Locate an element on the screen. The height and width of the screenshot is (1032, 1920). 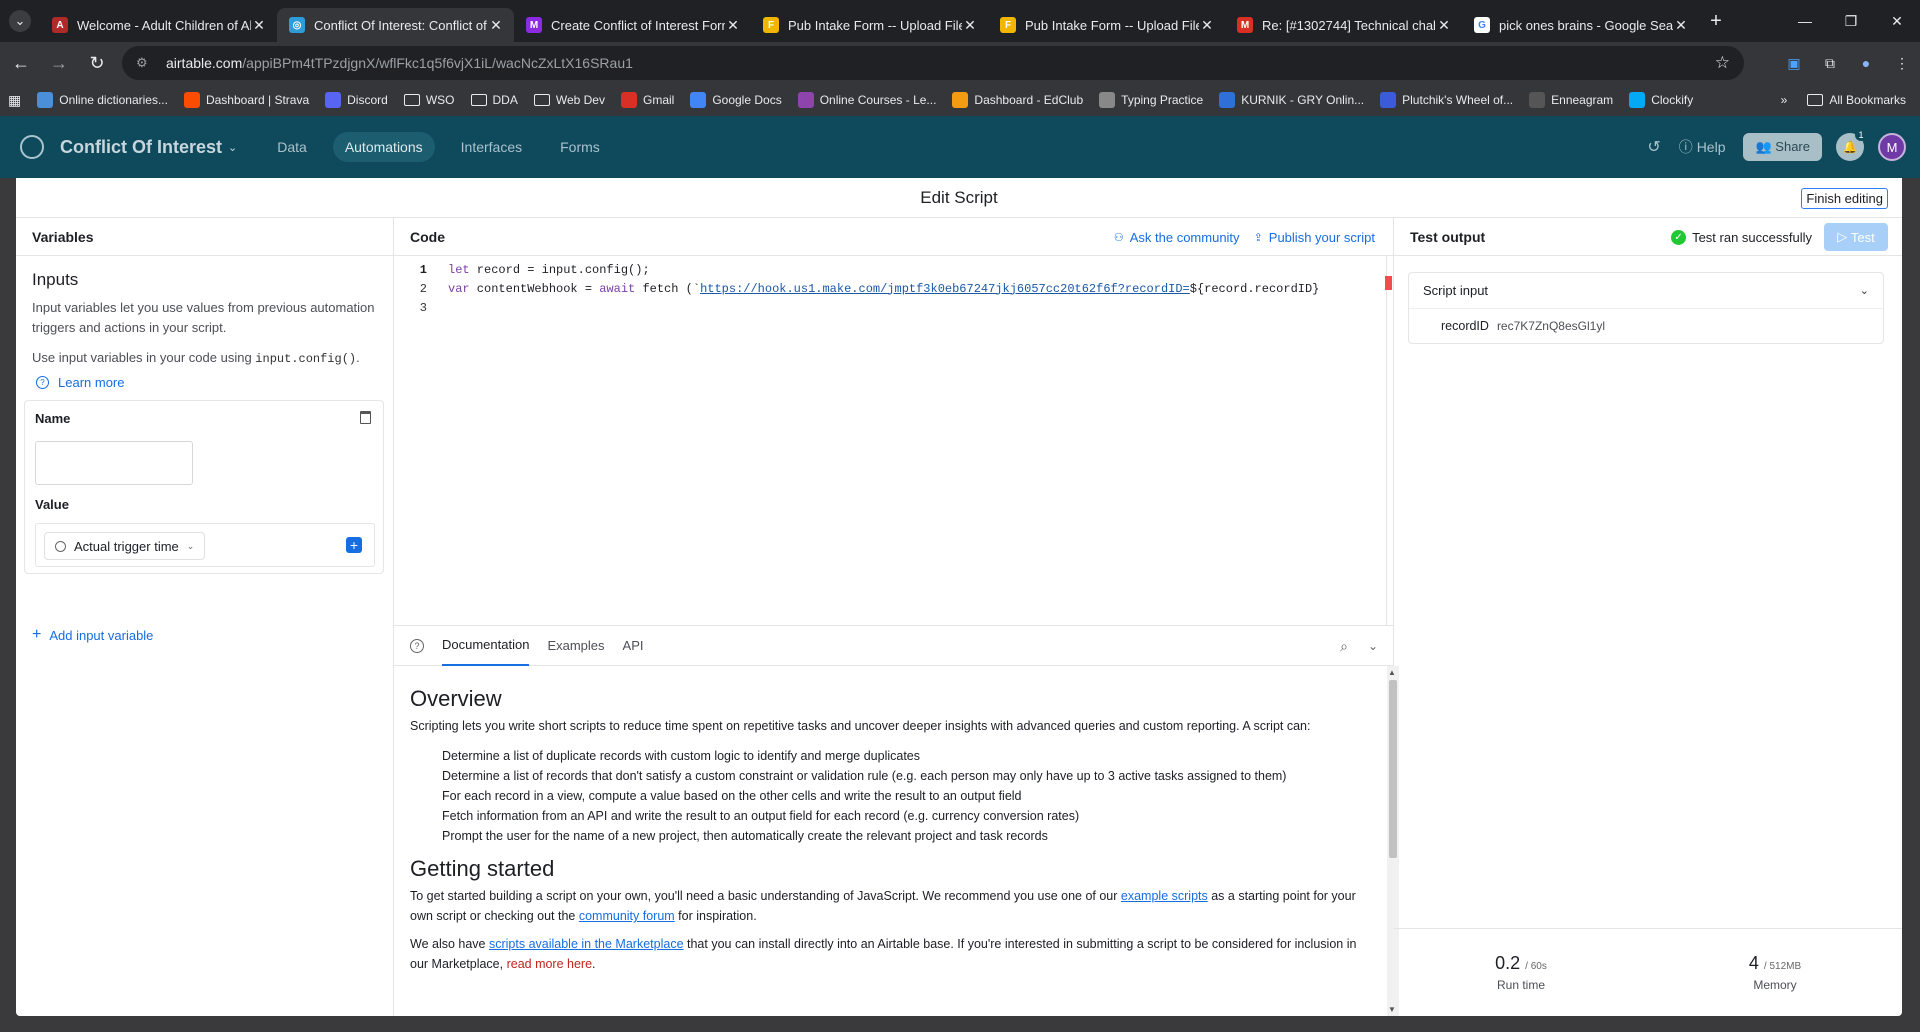
browser-tab: A Welcome - Adult Children of Al ✕ is located at coordinates (158, 25).